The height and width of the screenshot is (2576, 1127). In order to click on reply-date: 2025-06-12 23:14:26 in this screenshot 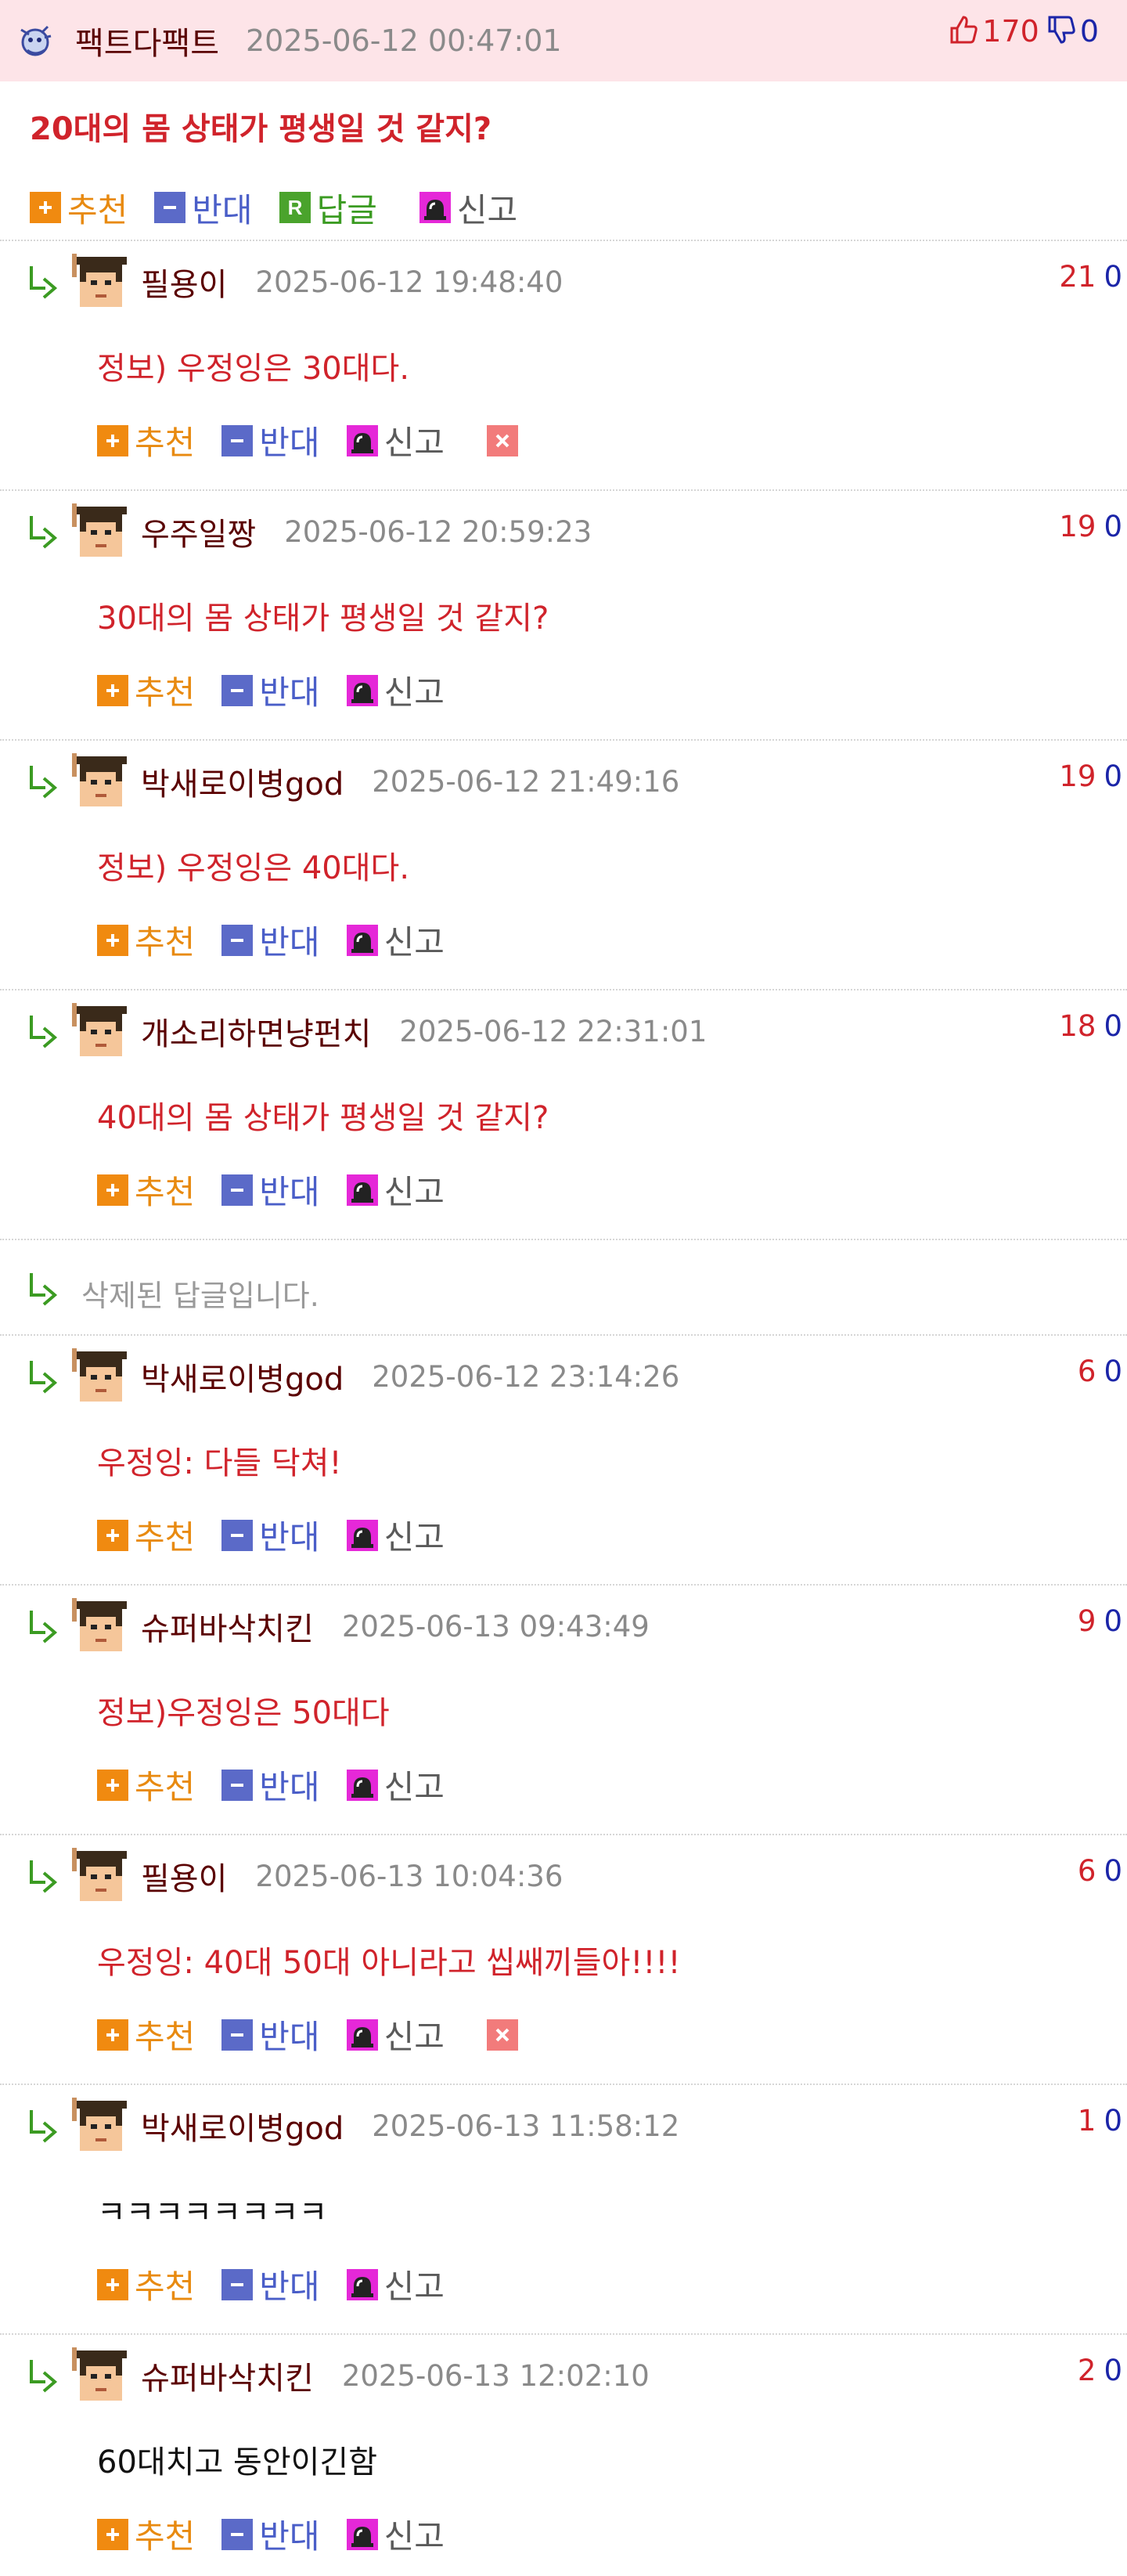, I will do `click(526, 1376)`.